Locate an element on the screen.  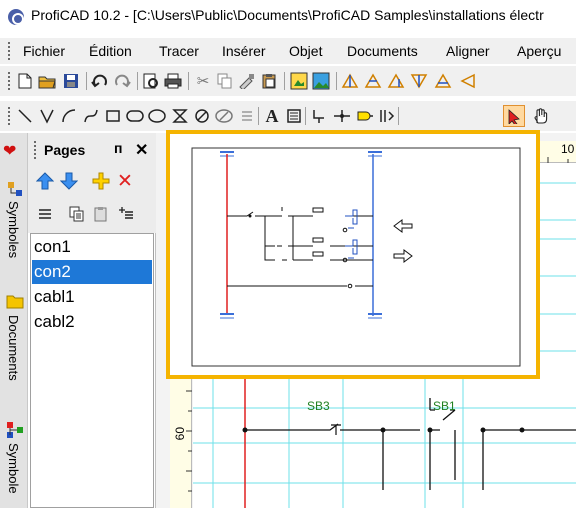
copy-icon is located at coordinates (225, 81).